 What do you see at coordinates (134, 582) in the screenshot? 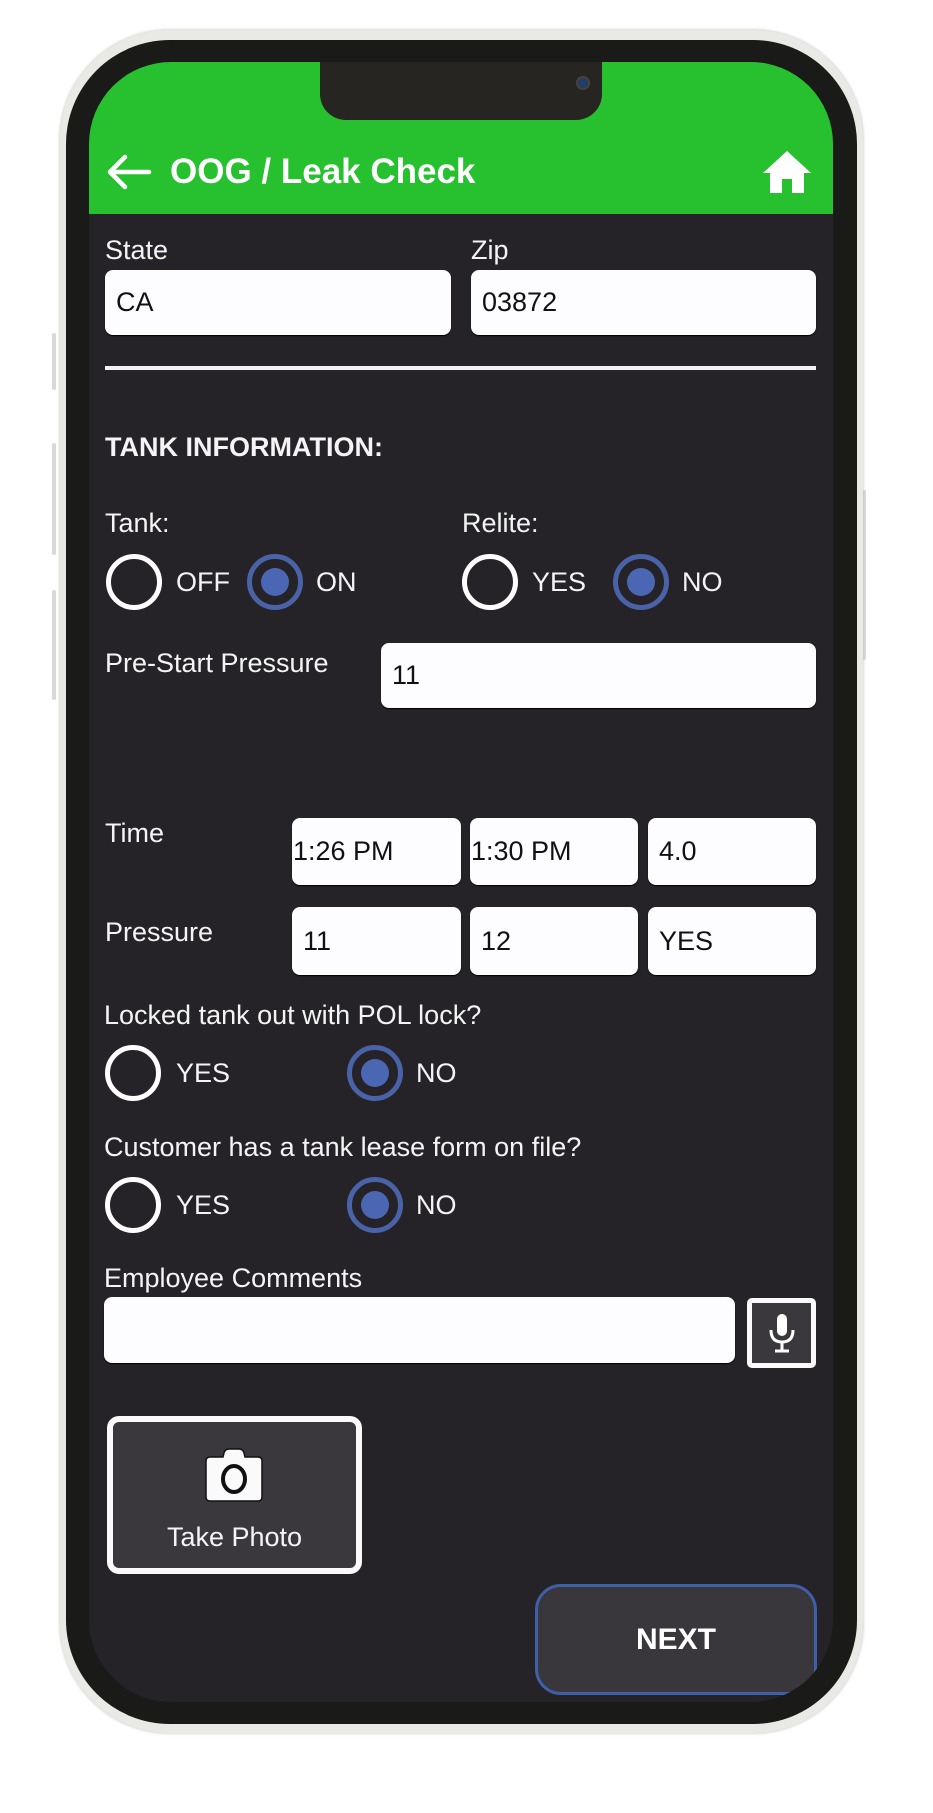
I see `tank-off-radio` at bounding box center [134, 582].